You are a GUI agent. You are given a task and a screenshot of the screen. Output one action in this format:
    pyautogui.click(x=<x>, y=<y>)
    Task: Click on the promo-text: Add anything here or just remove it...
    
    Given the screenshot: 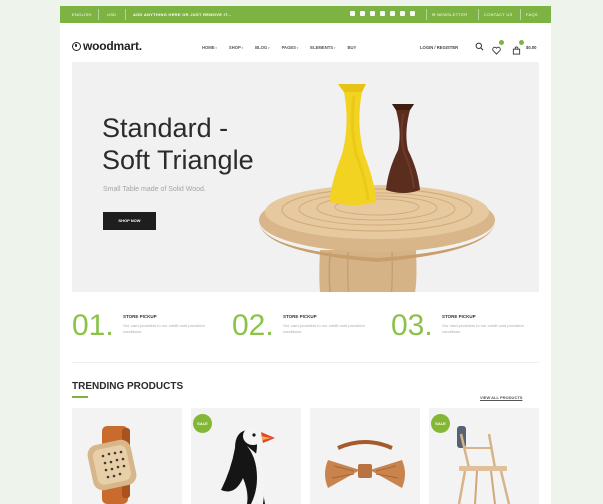 What is the action you would take?
    pyautogui.click(x=182, y=14)
    